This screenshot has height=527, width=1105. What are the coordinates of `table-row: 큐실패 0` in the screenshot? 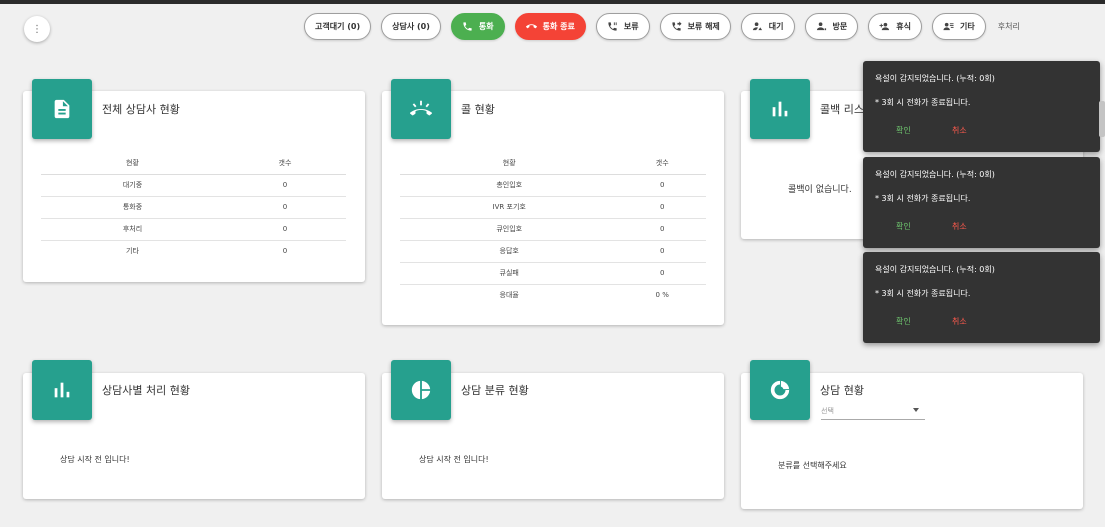 It's located at (553, 273).